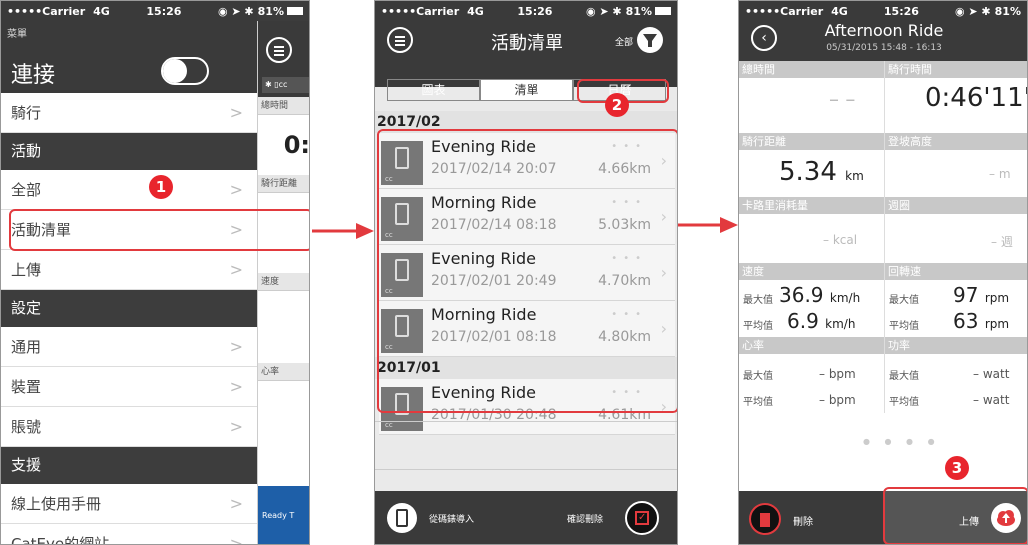 The width and height of the screenshot is (1028, 545). I want to click on peek-distance-label: 騎行距離, so click(283, 184).